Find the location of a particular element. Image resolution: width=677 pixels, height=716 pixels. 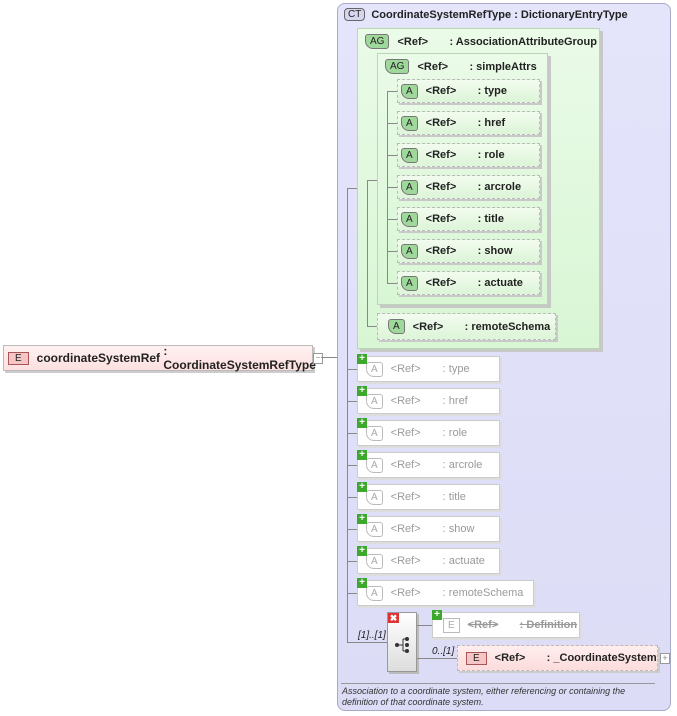

inherited-attribute: + A <Ref> : role is located at coordinates (428, 432).